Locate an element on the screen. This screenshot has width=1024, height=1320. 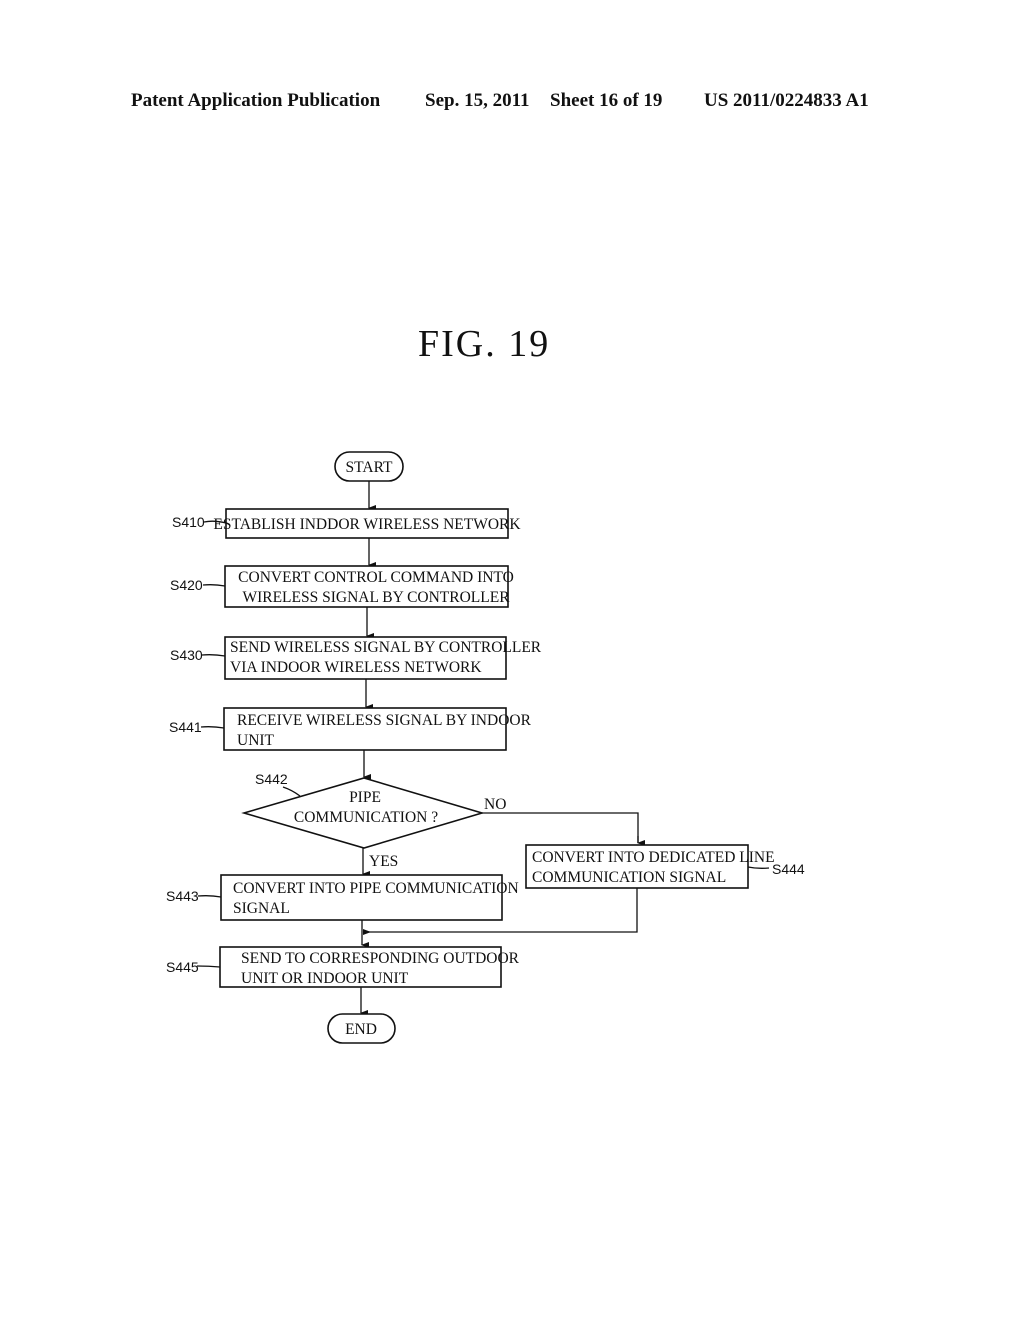
step-s410: ESTABLISH INDDOR WIRELESS NETWORK S410 is located at coordinates (346, 523).